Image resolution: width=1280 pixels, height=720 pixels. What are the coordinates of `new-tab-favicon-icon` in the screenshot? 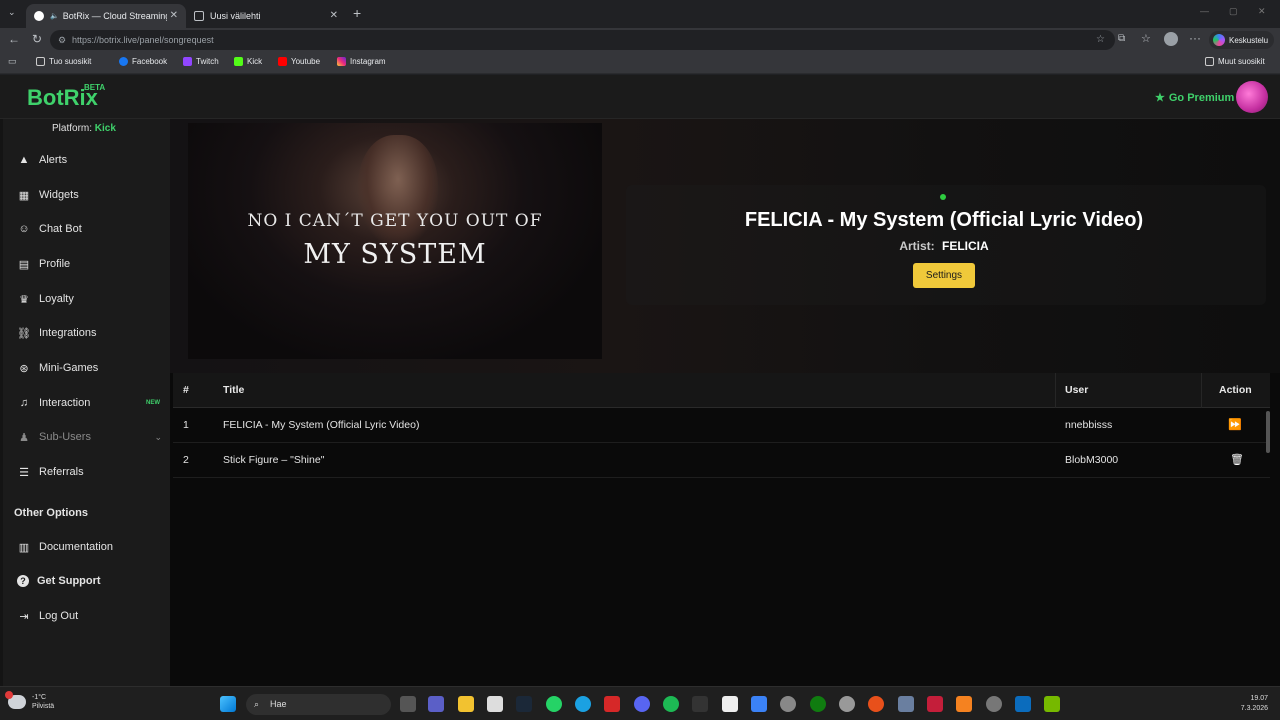 It's located at (199, 16).